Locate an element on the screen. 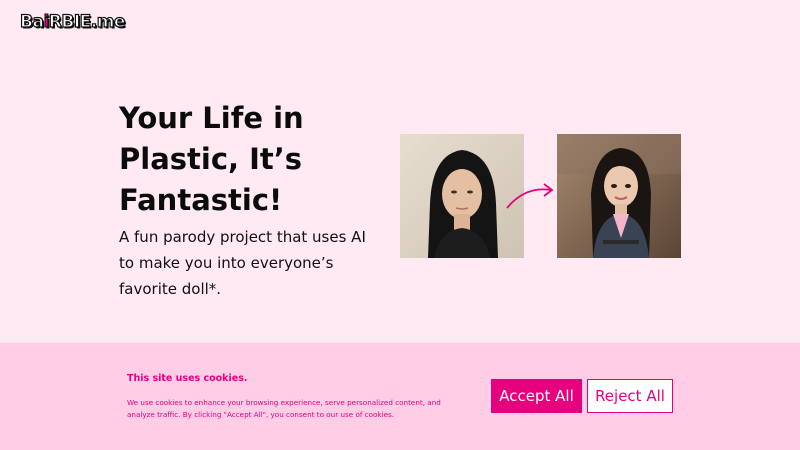  hero-title-line-1: Your Life in is located at coordinates (211, 118).